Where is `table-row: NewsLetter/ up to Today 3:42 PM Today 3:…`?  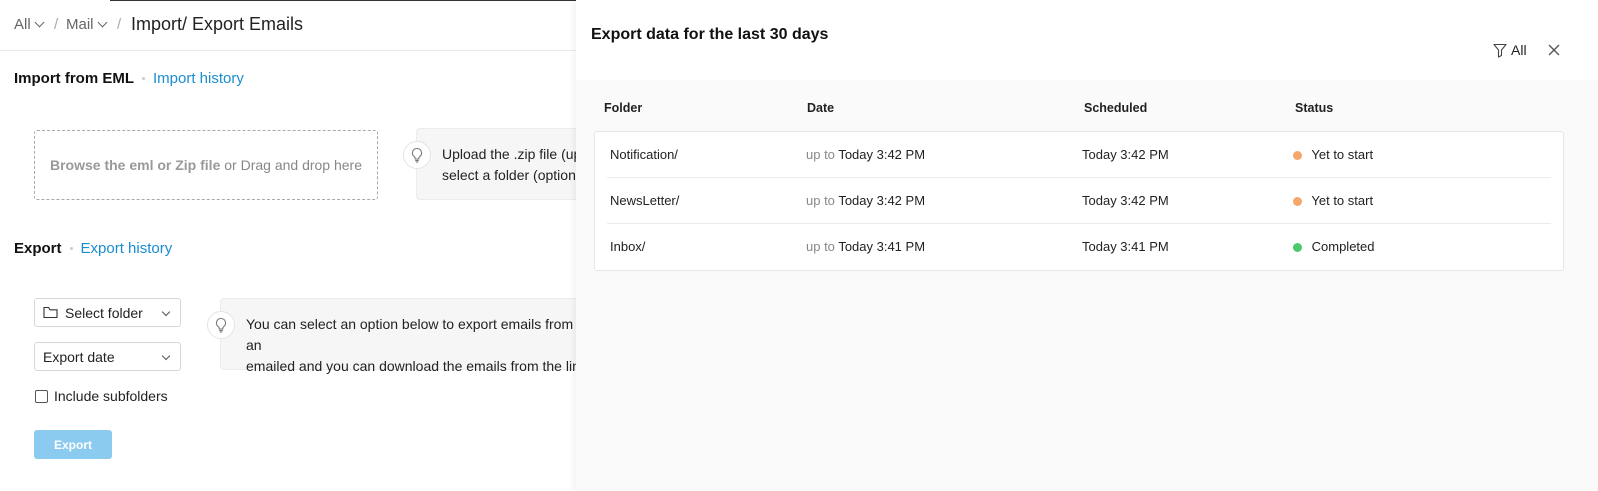 table-row: NewsLetter/ up to Today 3:42 PM Today 3:… is located at coordinates (1079, 201).